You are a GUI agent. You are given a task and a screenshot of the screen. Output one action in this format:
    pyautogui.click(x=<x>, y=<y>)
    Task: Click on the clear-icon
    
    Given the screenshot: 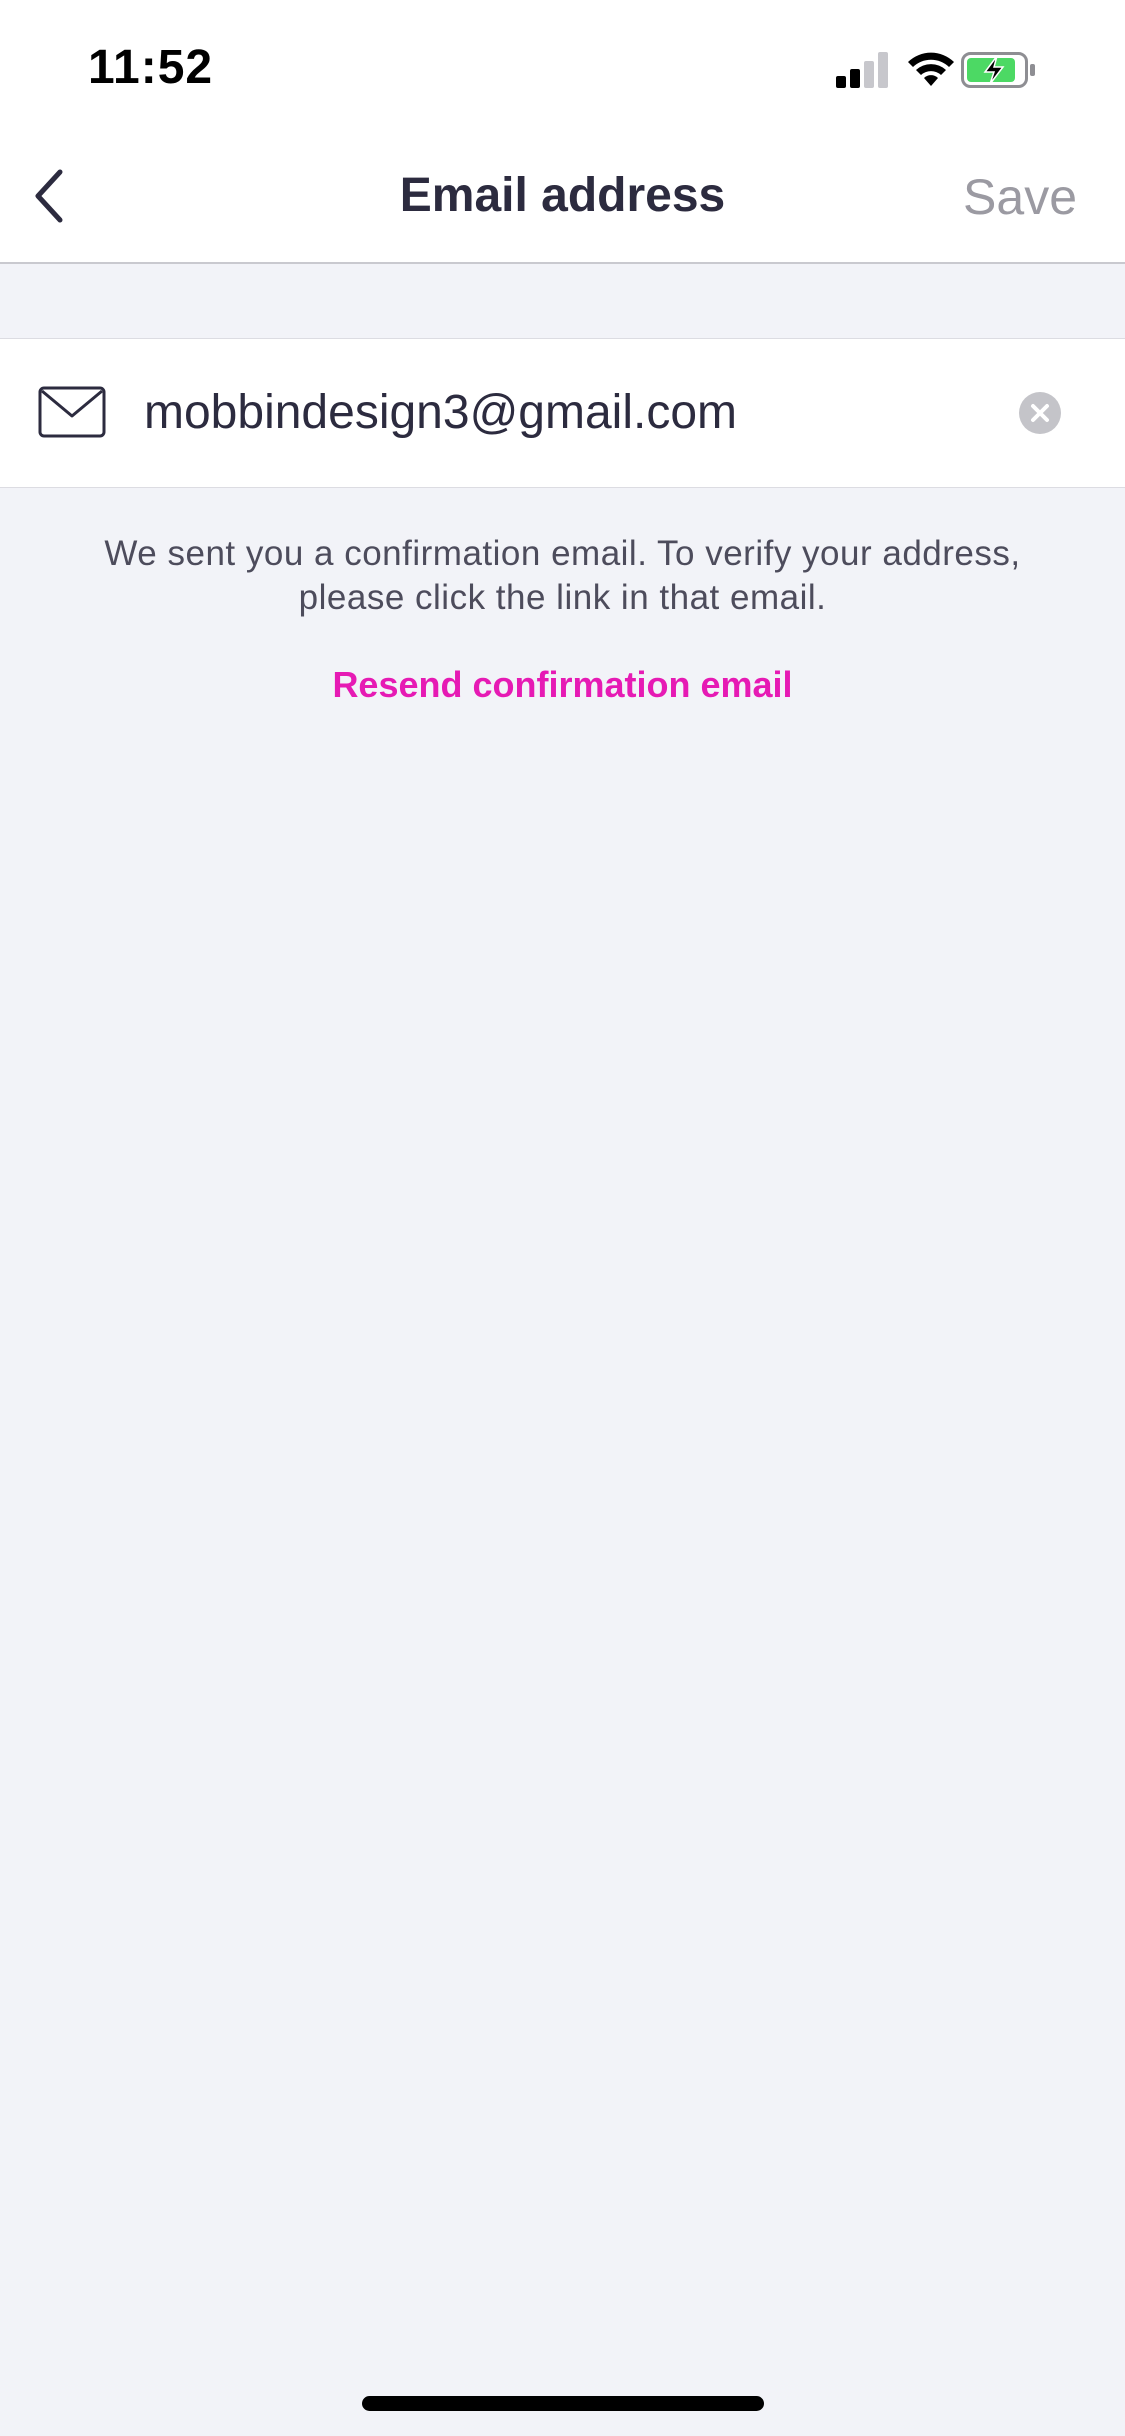 What is the action you would take?
    pyautogui.click(x=1040, y=413)
    